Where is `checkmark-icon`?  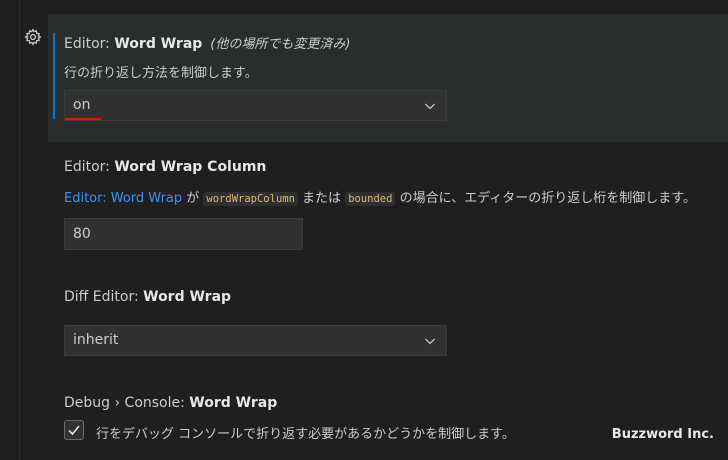 checkmark-icon is located at coordinates (74, 430).